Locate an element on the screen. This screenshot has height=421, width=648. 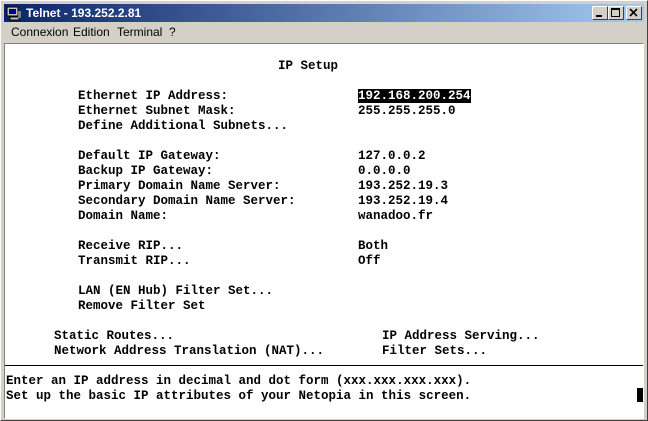
maximize-button is located at coordinates (616, 13).